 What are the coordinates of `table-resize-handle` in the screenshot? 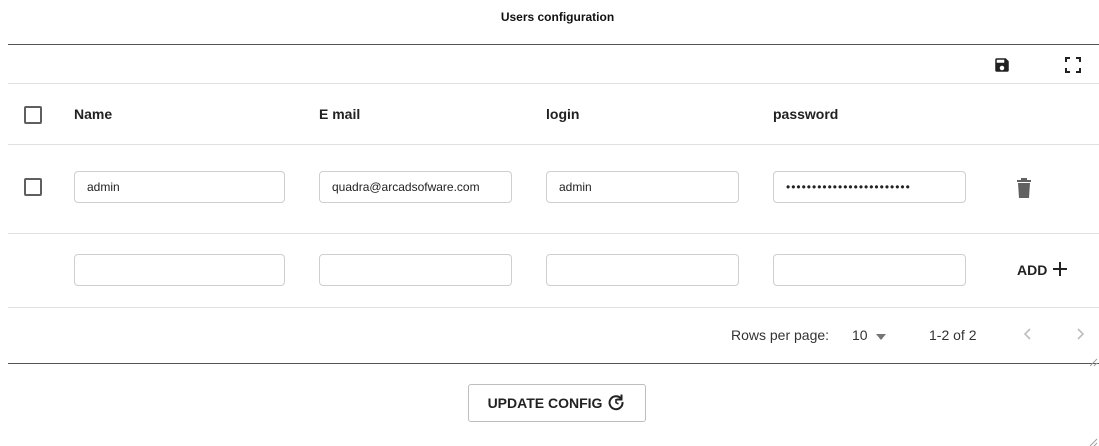 It's located at (1093, 360).